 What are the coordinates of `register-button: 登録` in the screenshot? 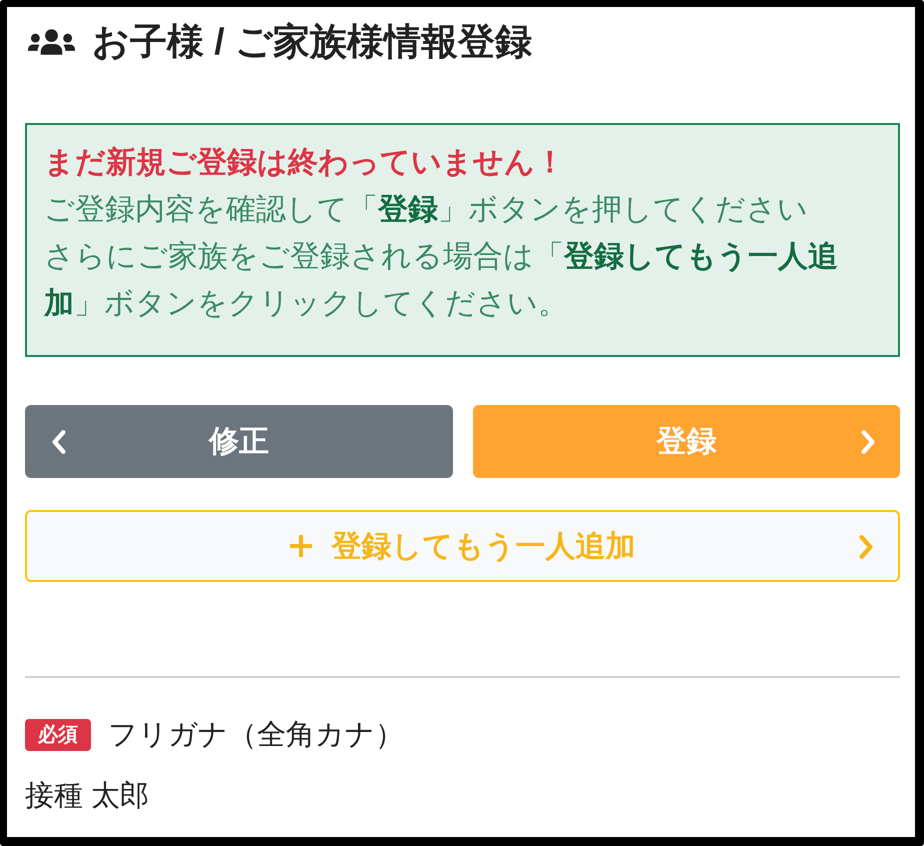 It's located at (686, 441).